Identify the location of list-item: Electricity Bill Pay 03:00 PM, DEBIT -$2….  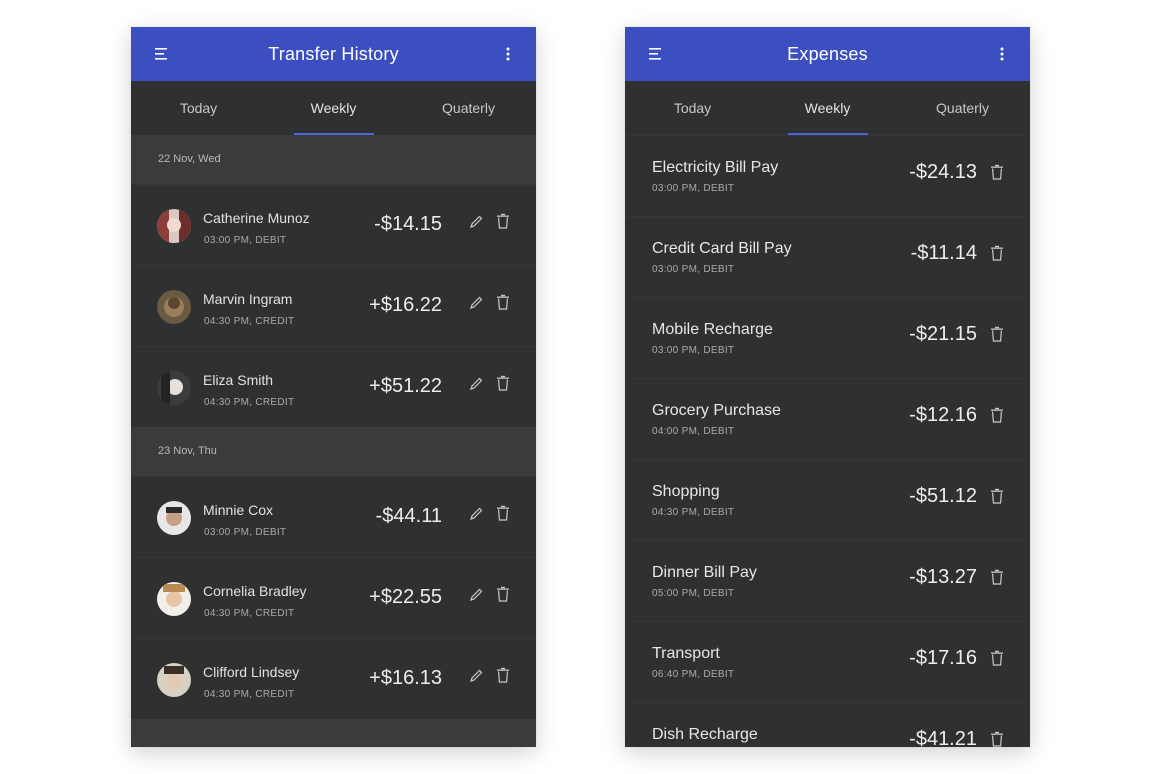
(827, 175).